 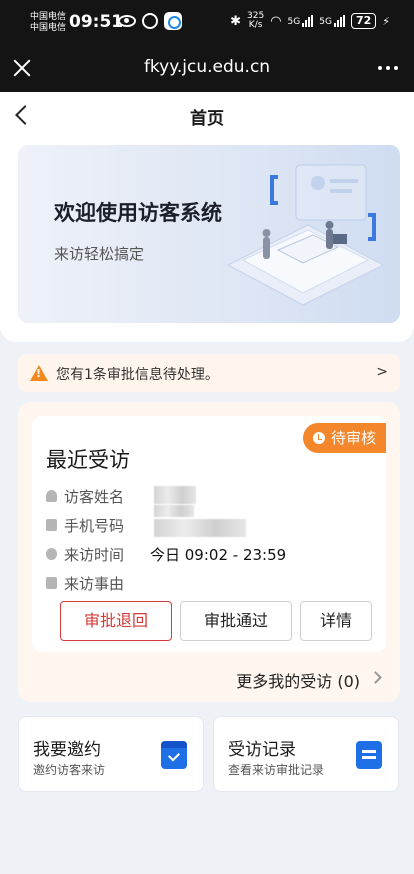 I want to click on more-menu-icon, so click(x=388, y=68).